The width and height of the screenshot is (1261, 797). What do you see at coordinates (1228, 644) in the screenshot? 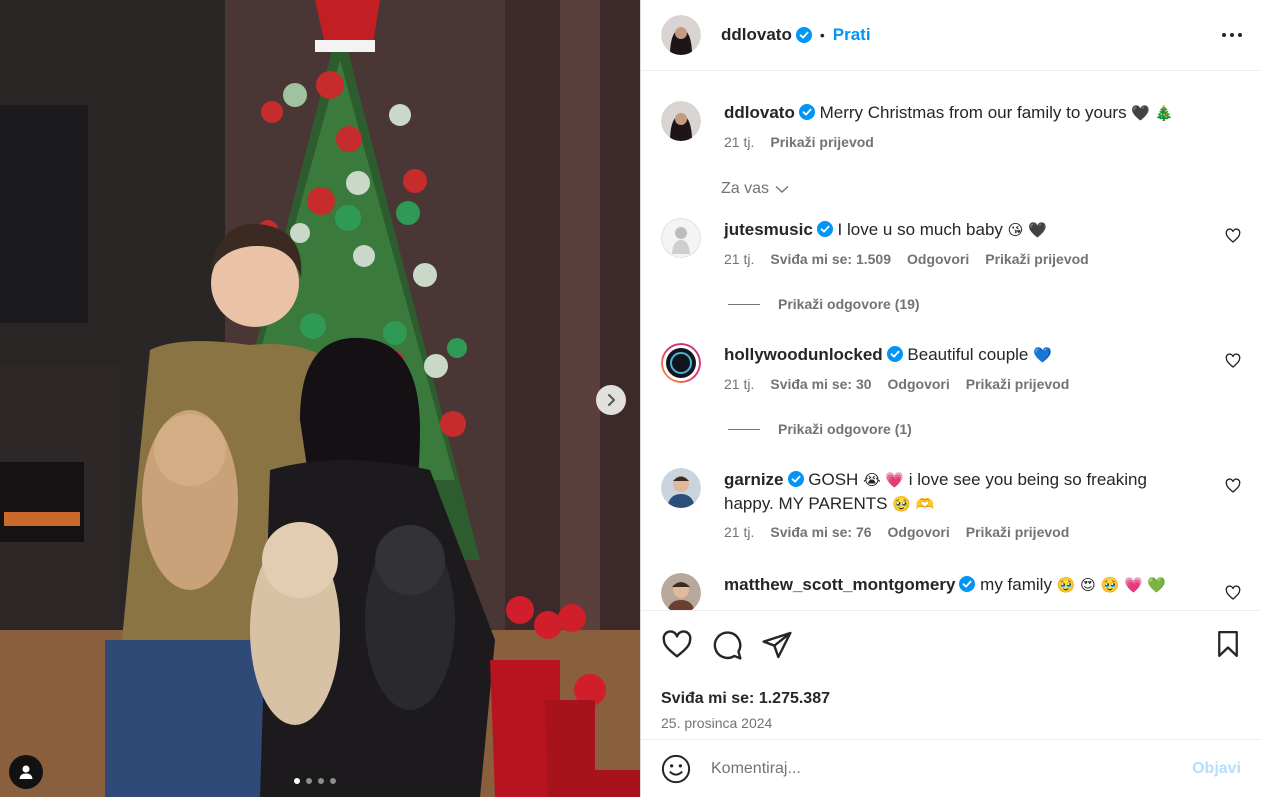
I see `save-icon` at bounding box center [1228, 644].